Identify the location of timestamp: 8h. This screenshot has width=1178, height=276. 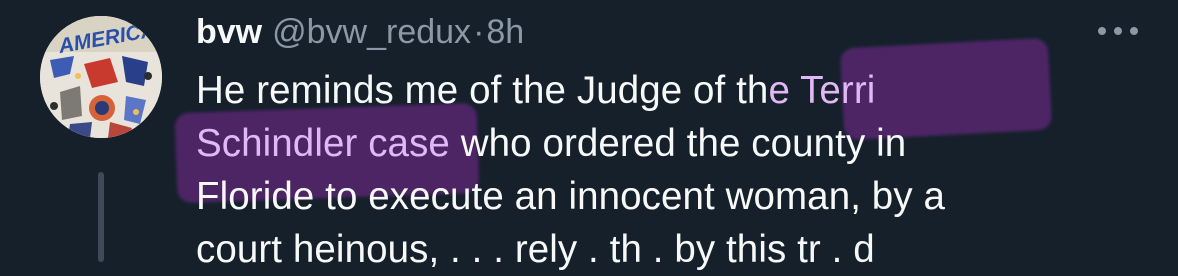
(505, 32).